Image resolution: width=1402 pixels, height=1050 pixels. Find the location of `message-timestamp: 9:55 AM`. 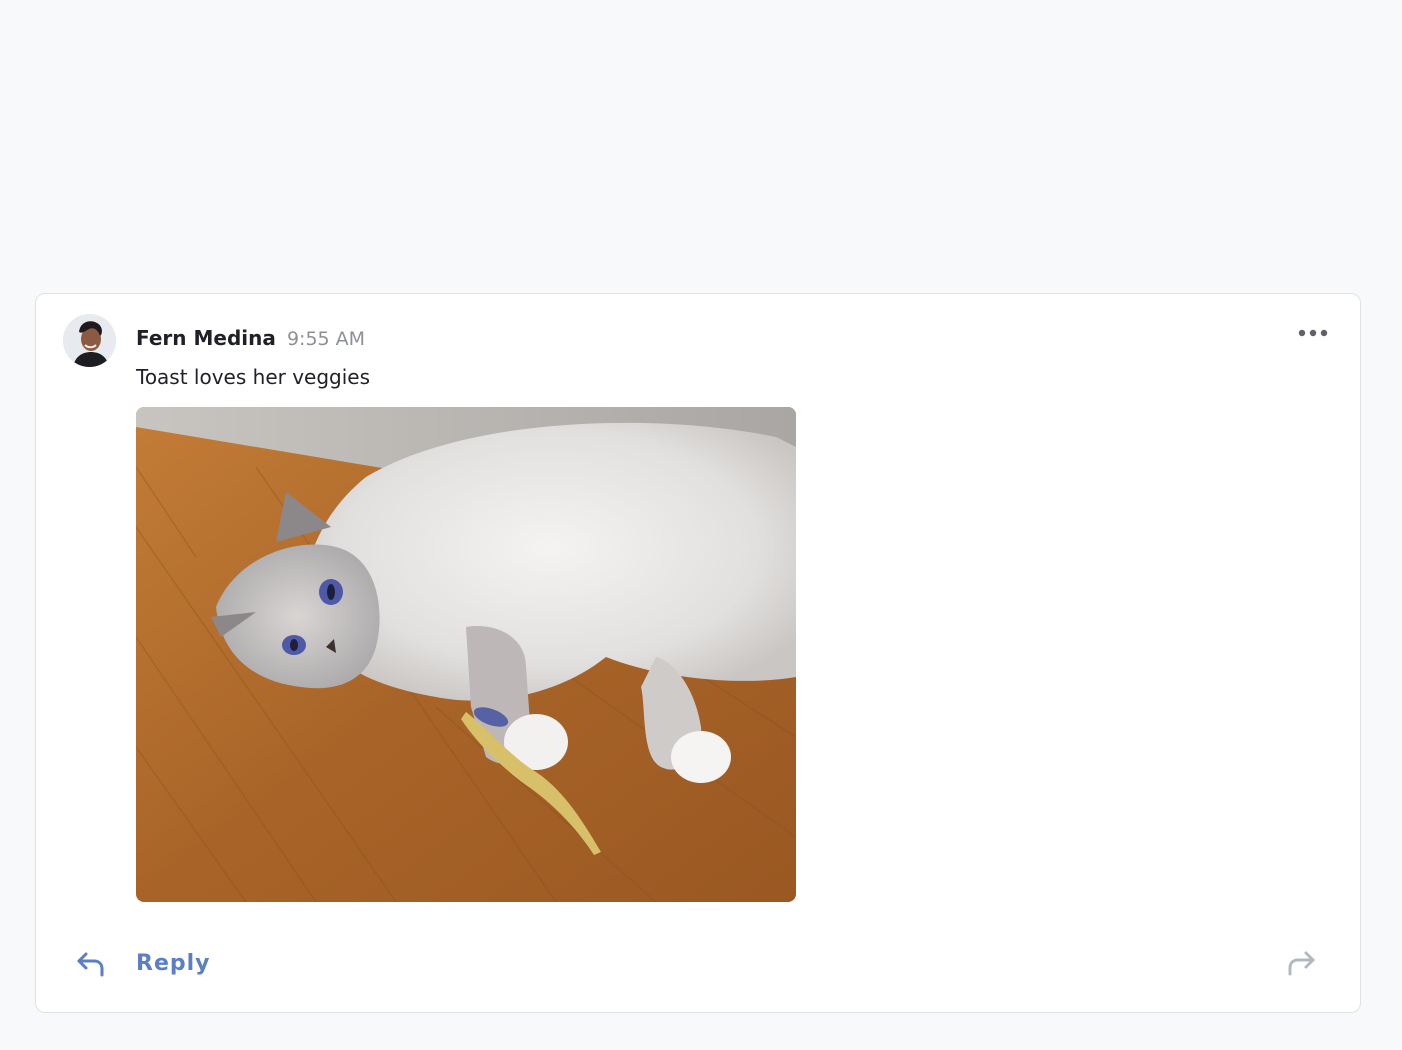

message-timestamp: 9:55 AM is located at coordinates (326, 339).